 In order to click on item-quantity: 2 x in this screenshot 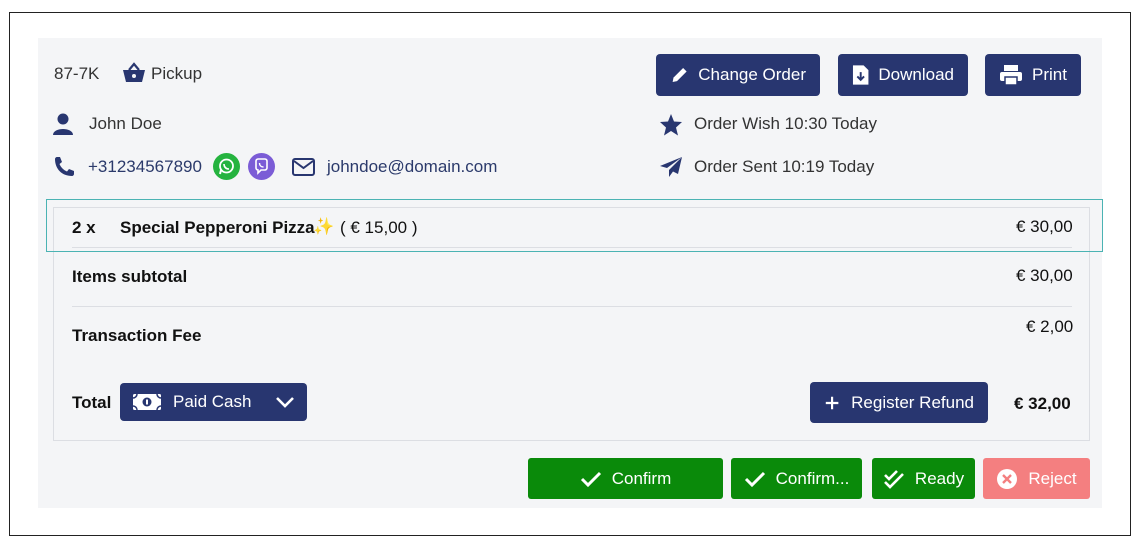, I will do `click(84, 227)`.